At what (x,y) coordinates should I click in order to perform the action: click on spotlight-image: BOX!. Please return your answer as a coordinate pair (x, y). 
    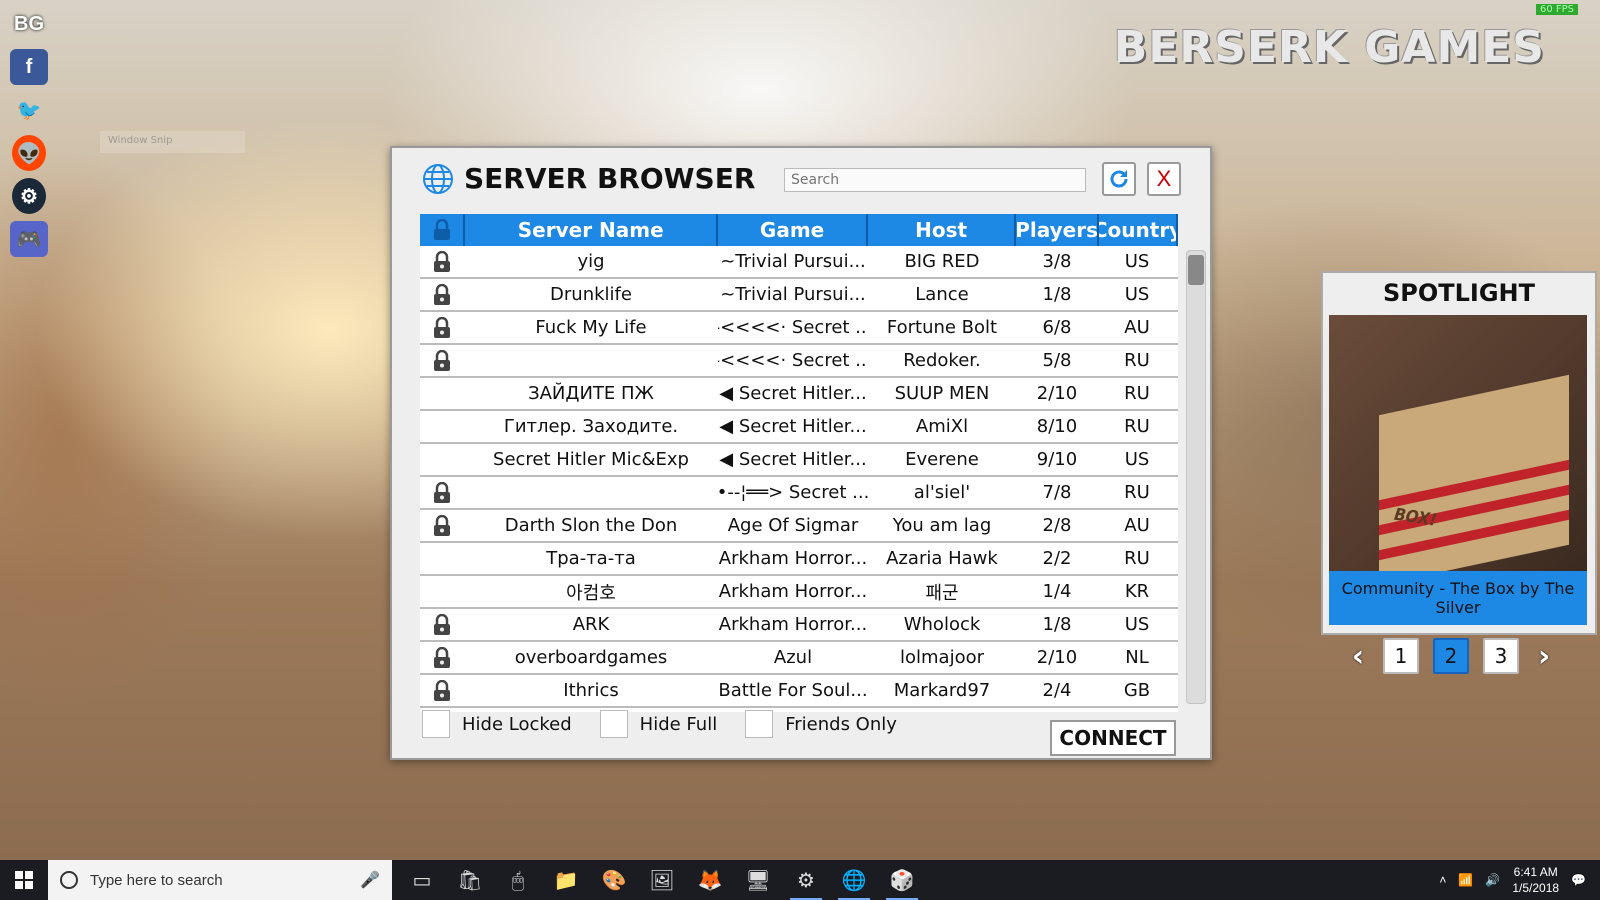
    Looking at the image, I should click on (1458, 443).